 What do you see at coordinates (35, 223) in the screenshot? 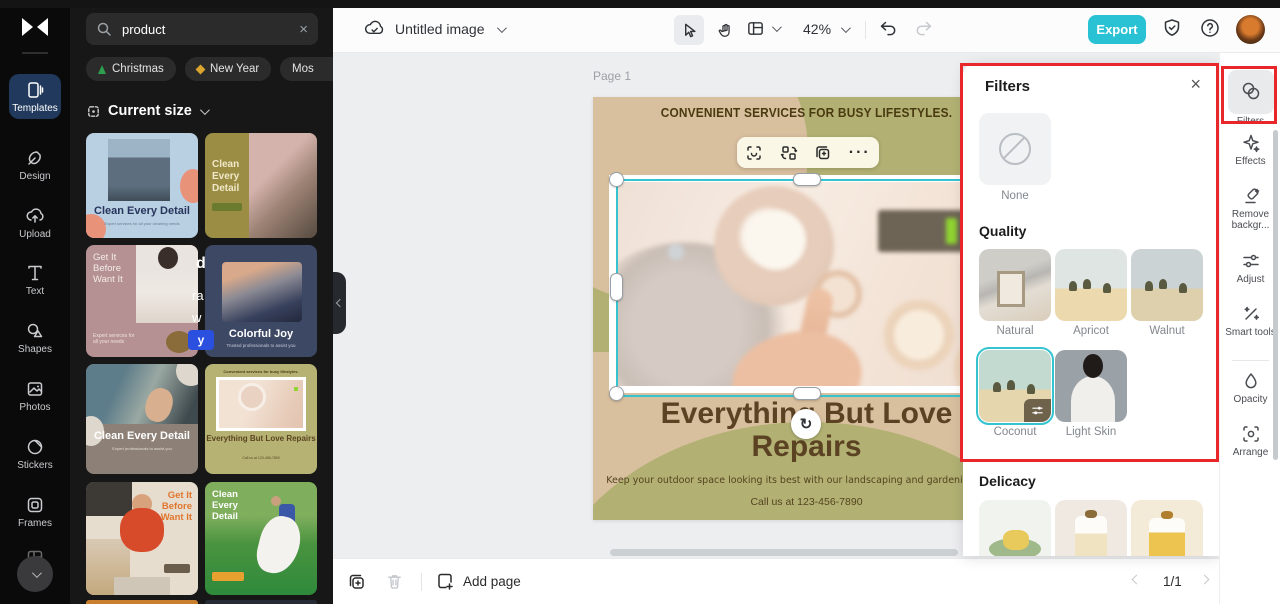
I see `sidebar-item-upload: Upload` at bounding box center [35, 223].